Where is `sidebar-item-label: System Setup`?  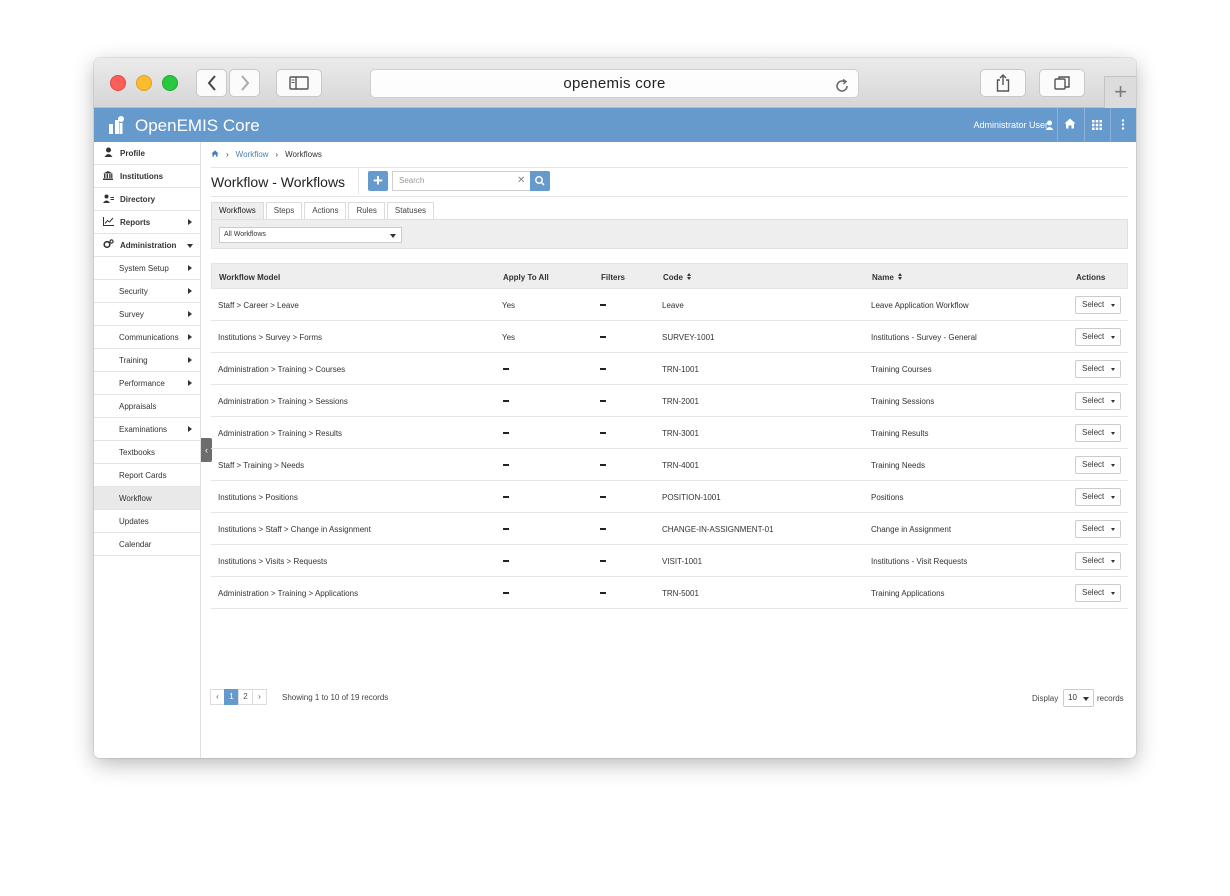 sidebar-item-label: System Setup is located at coordinates (144, 268).